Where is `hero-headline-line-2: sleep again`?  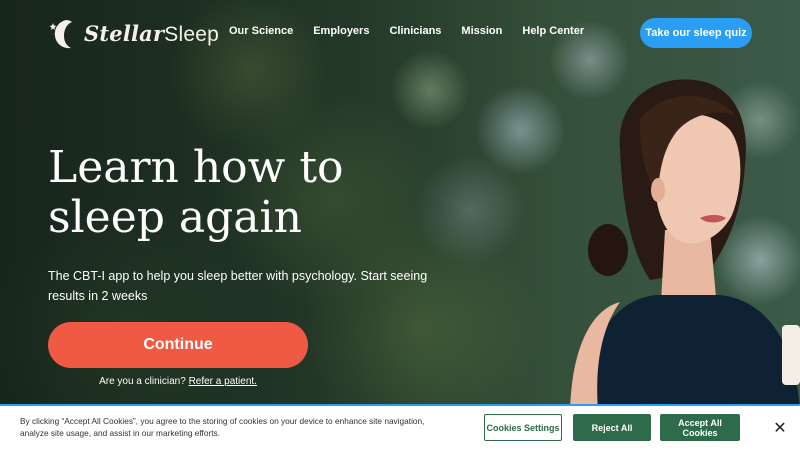 hero-headline-line-2: sleep again is located at coordinates (175, 217).